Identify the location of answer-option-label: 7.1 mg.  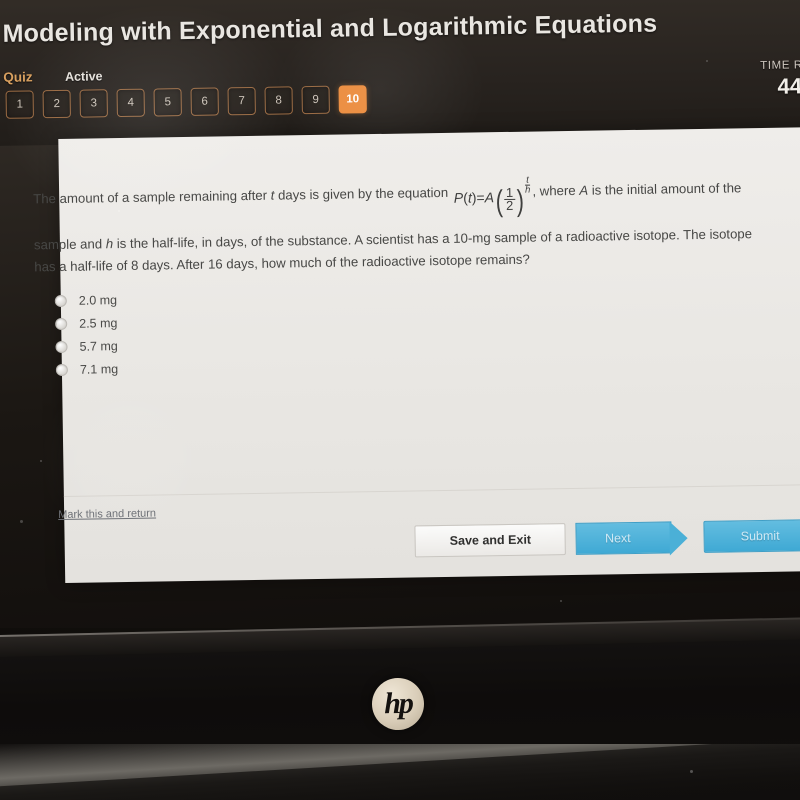
(99, 369).